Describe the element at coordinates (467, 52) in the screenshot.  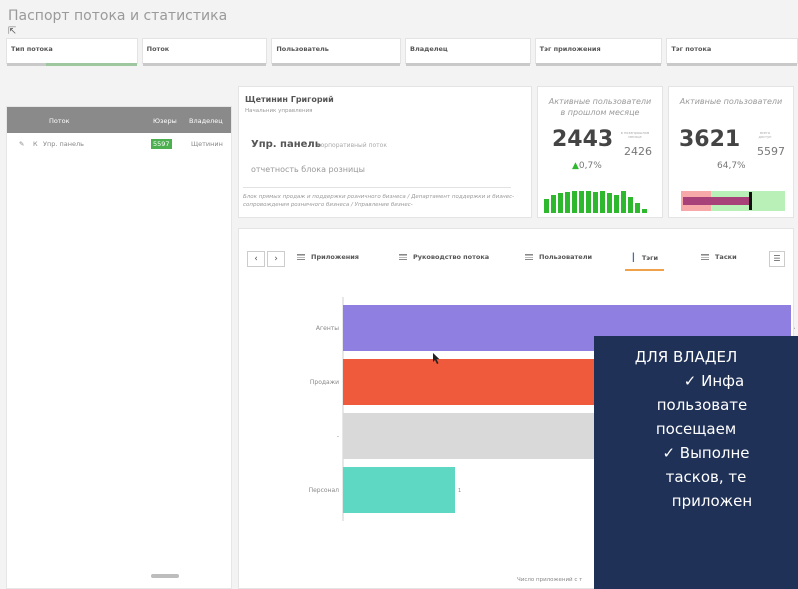
I see `filter-owner: Владелец` at that location.